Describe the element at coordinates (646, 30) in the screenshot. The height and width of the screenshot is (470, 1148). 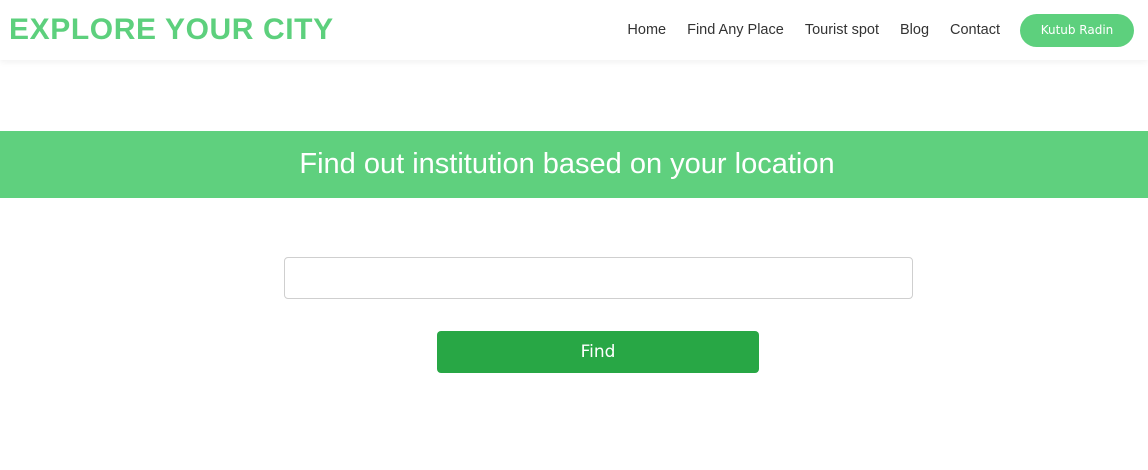
I see `nav-link-home: Home` at that location.